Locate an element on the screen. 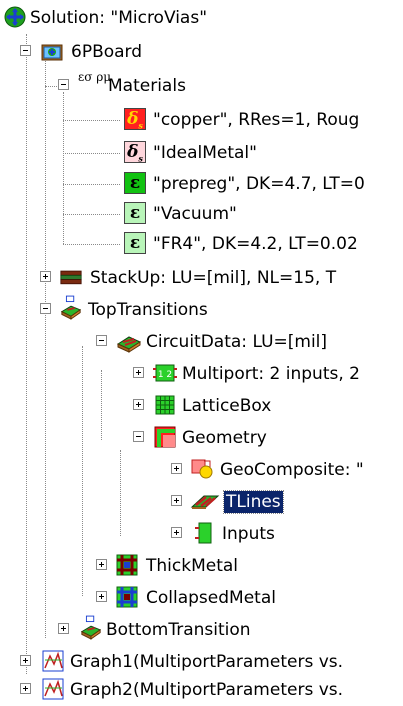  material-item: ε "FR4", DK=4.2, LT=0.02 is located at coordinates (201, 244).